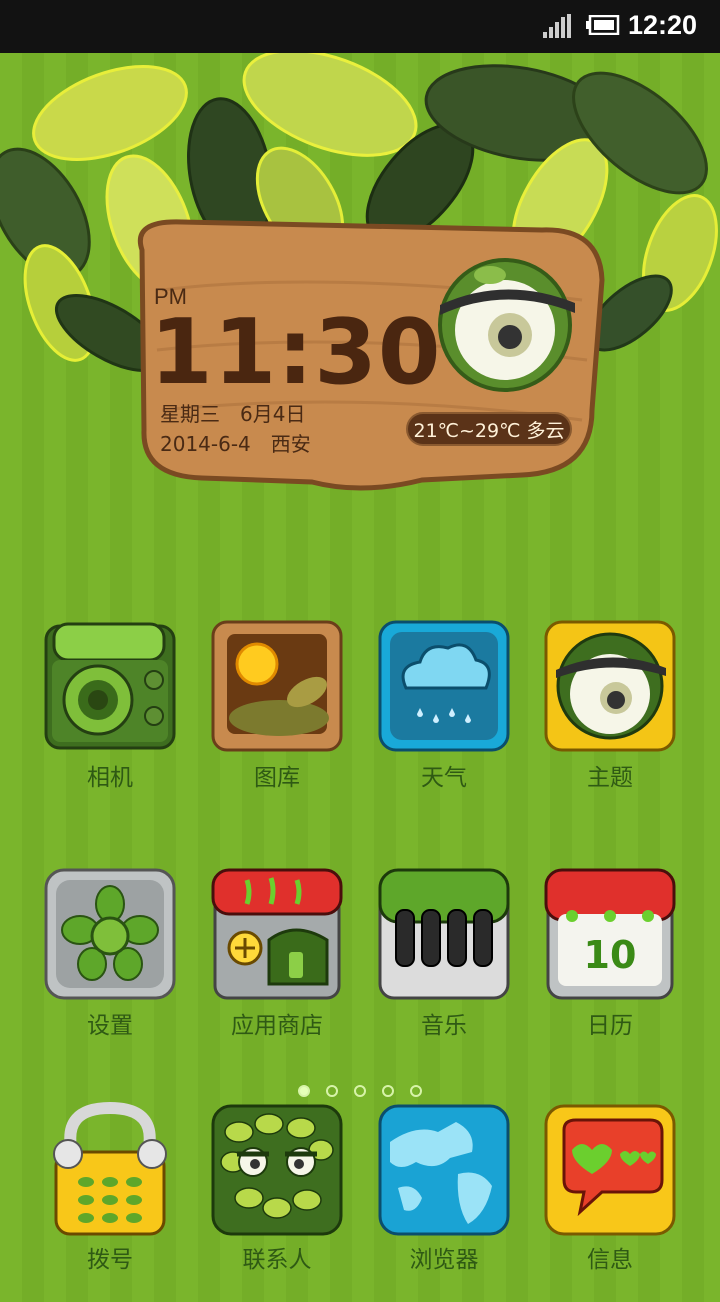 The width and height of the screenshot is (720, 1302). What do you see at coordinates (233, 414) in the screenshot?
I see `clock-weekday-date: 星期三 6月4日` at bounding box center [233, 414].